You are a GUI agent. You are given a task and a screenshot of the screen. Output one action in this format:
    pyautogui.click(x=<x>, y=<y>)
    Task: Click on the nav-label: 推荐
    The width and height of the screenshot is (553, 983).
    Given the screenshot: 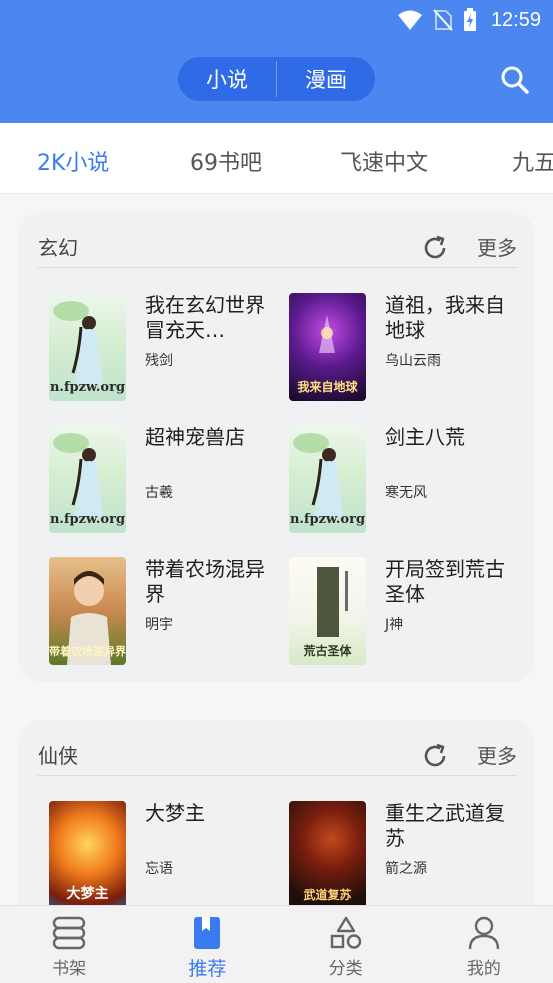 What is the action you would take?
    pyautogui.click(x=207, y=969)
    